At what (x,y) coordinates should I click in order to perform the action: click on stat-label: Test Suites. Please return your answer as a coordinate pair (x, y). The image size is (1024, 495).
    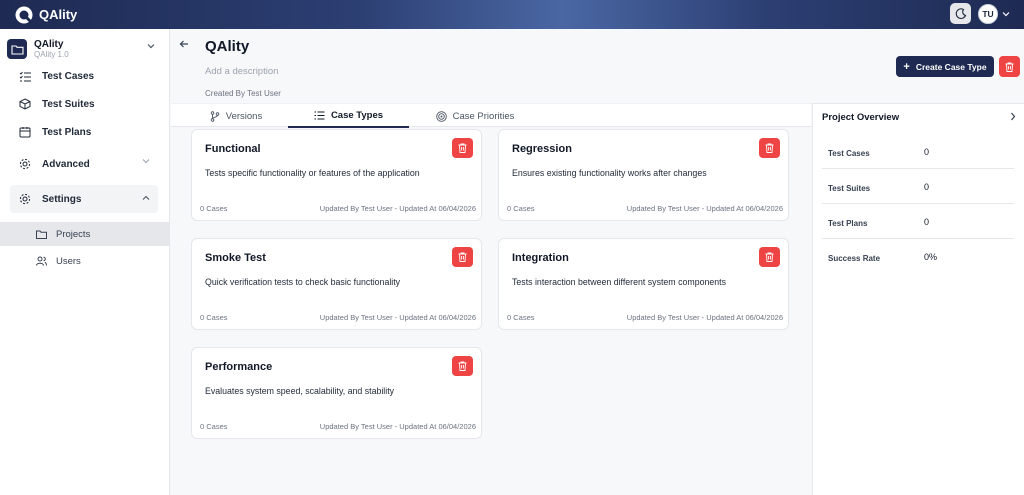
    Looking at the image, I should click on (849, 188).